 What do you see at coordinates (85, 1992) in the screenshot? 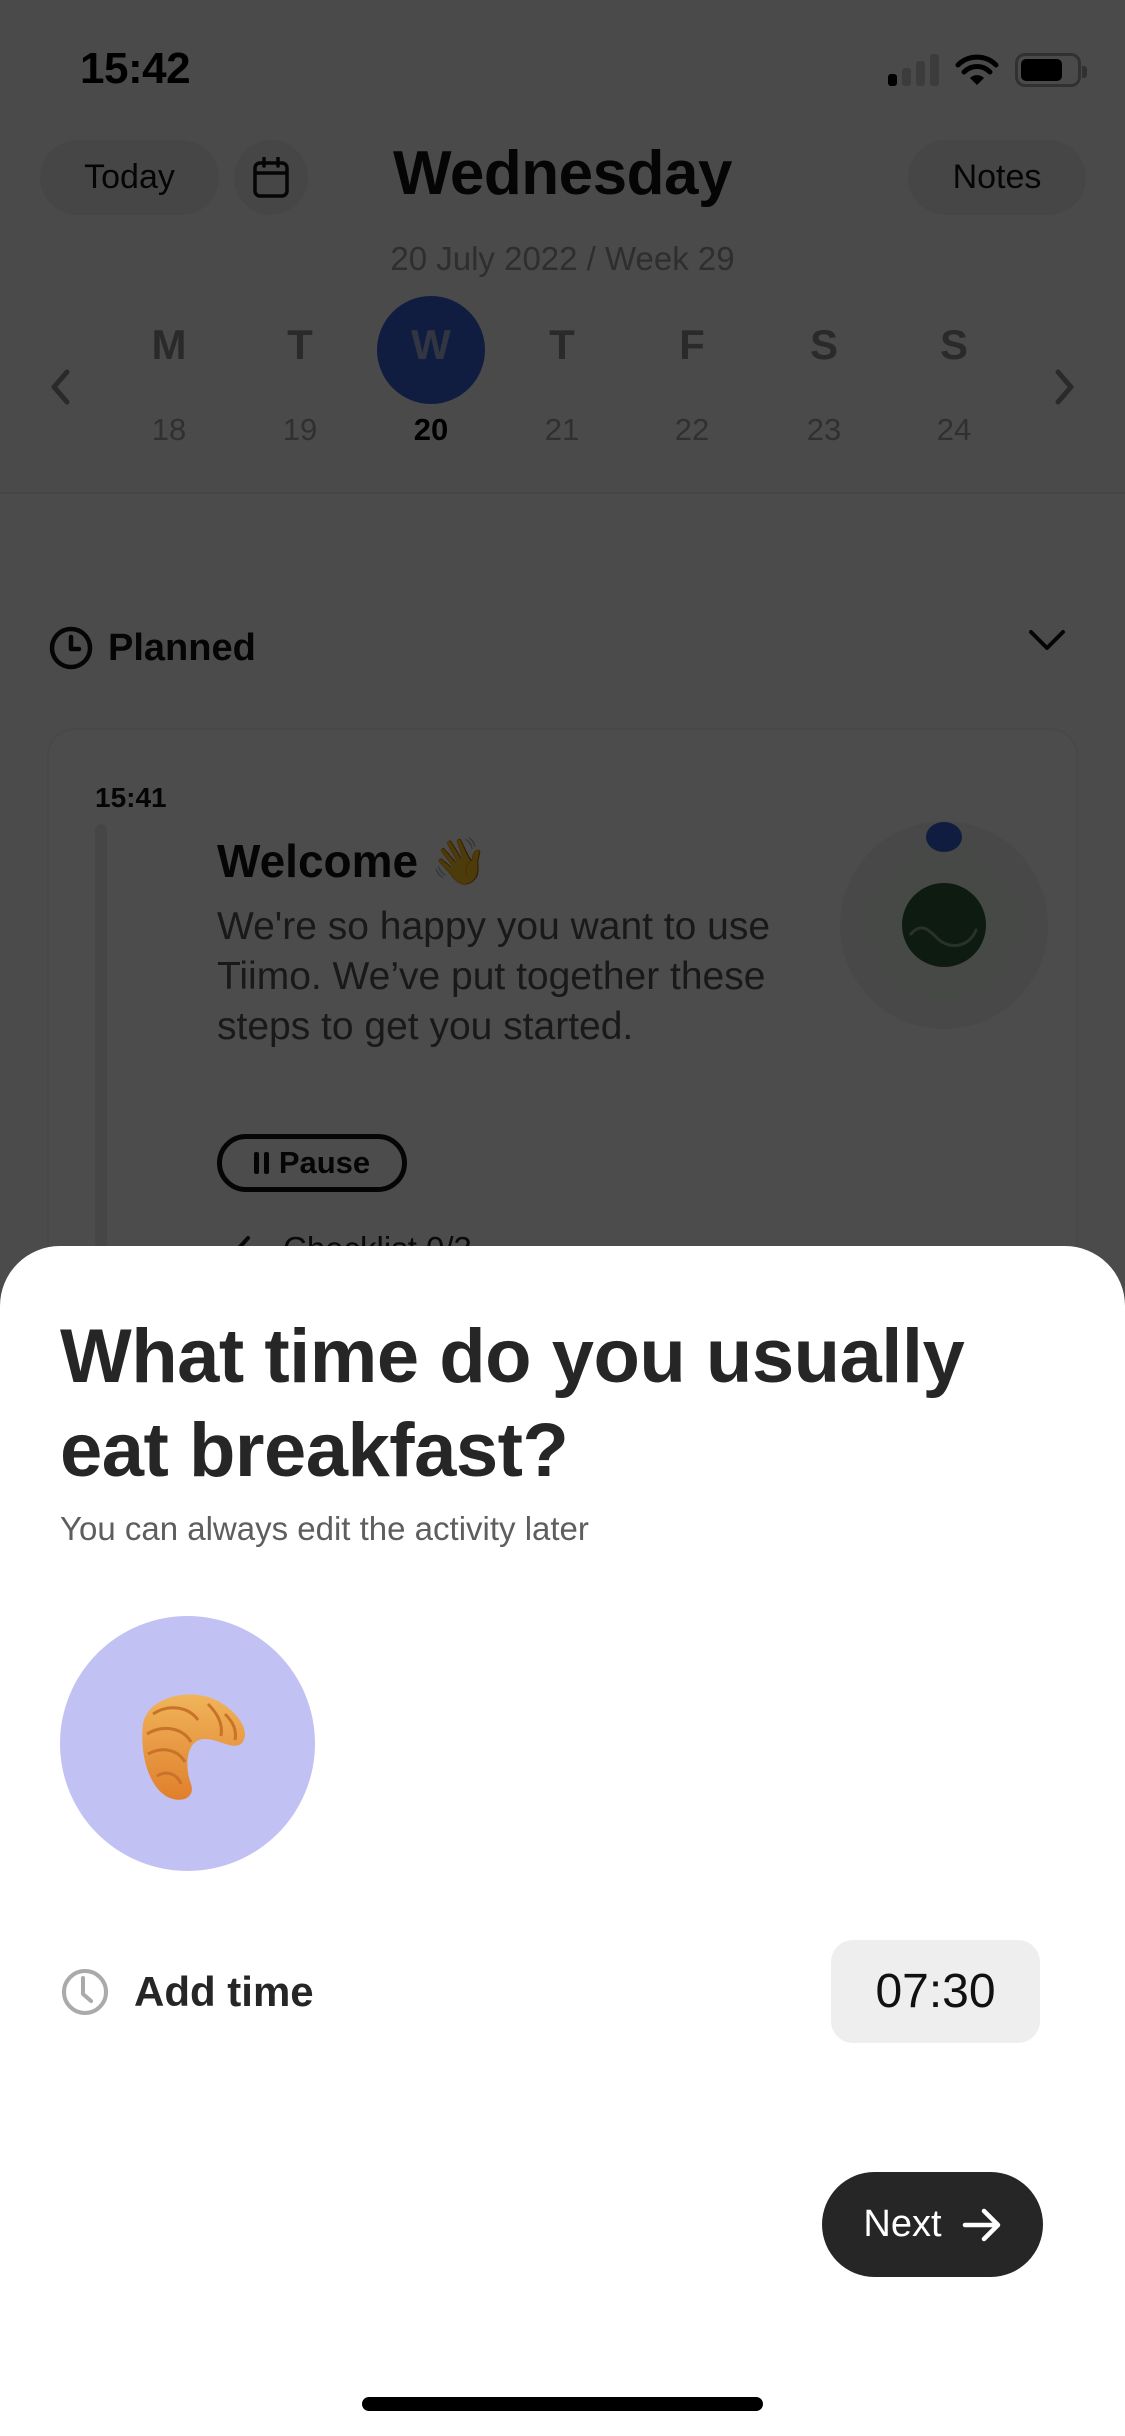
I see `clock-icon` at bounding box center [85, 1992].